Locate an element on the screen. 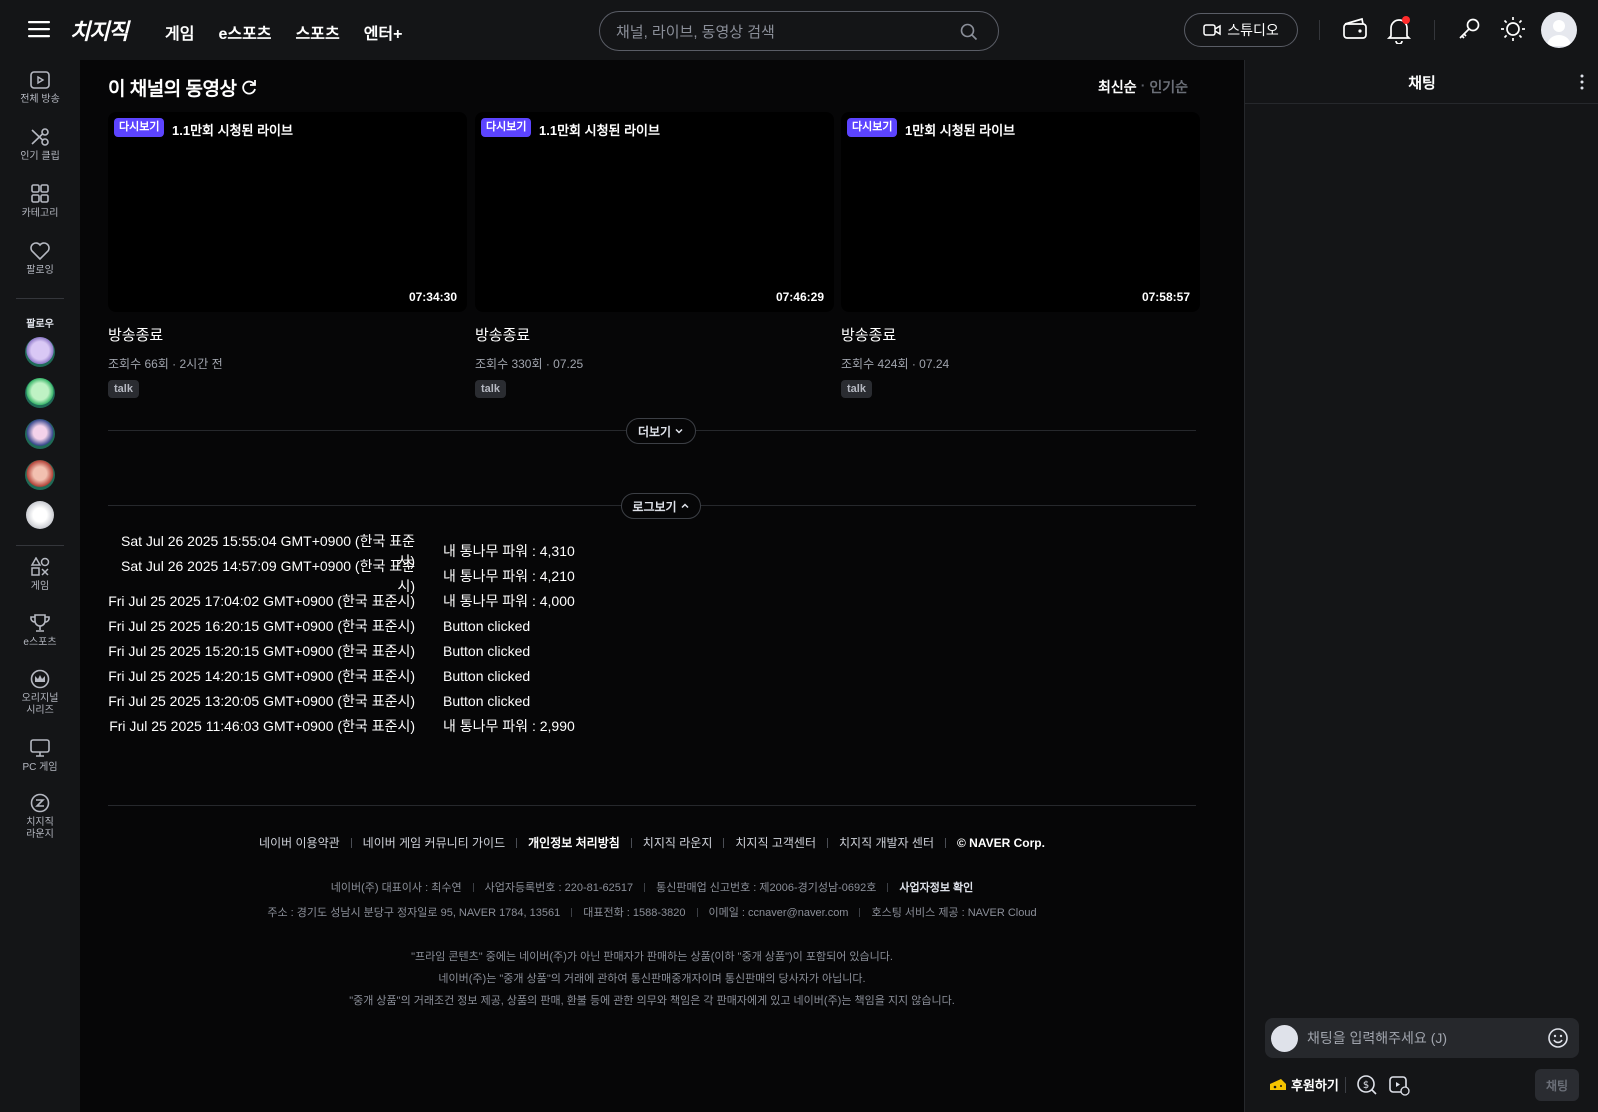  key-icon is located at coordinates (1469, 29).